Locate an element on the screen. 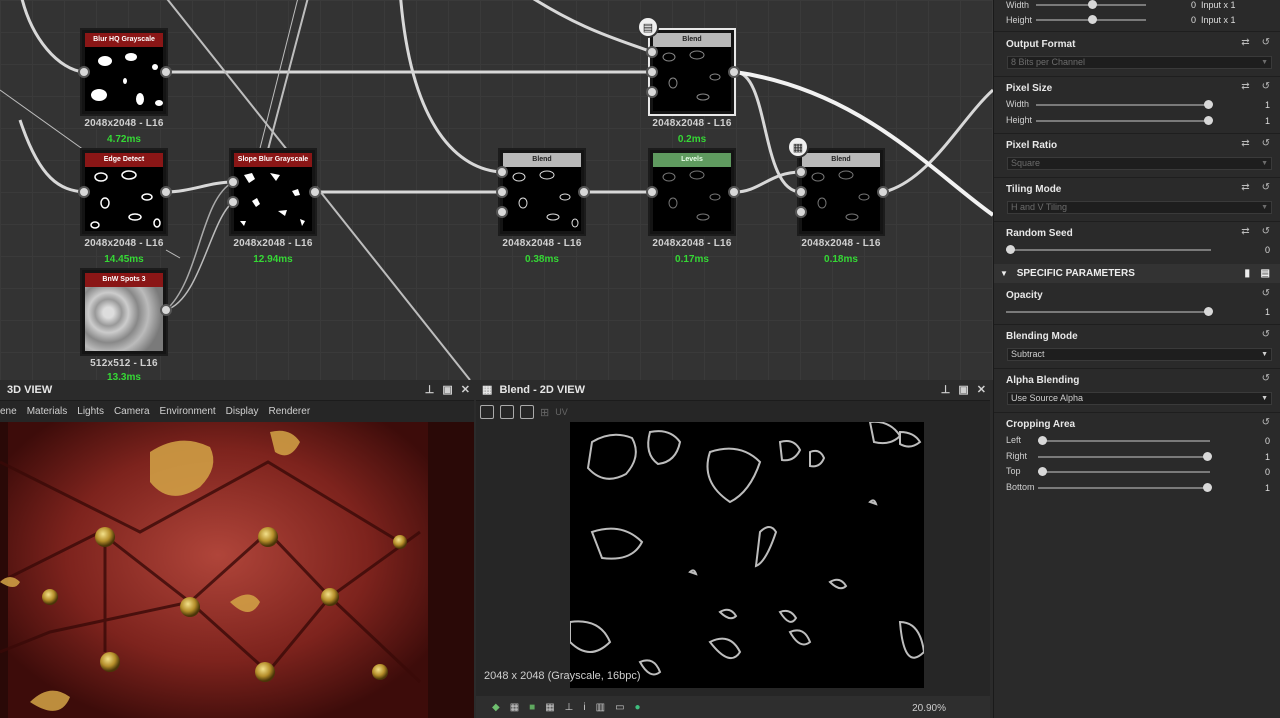  tiling-mode-dropdown: H and V Tiling ▼ is located at coordinates (1139, 207).